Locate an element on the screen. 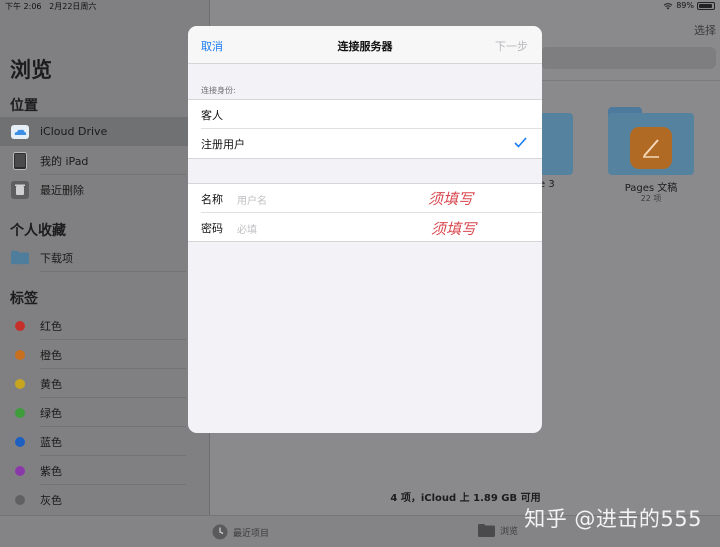 This screenshot has height=547, width=720. dialog-title: 连接服务器 is located at coordinates (365, 46).